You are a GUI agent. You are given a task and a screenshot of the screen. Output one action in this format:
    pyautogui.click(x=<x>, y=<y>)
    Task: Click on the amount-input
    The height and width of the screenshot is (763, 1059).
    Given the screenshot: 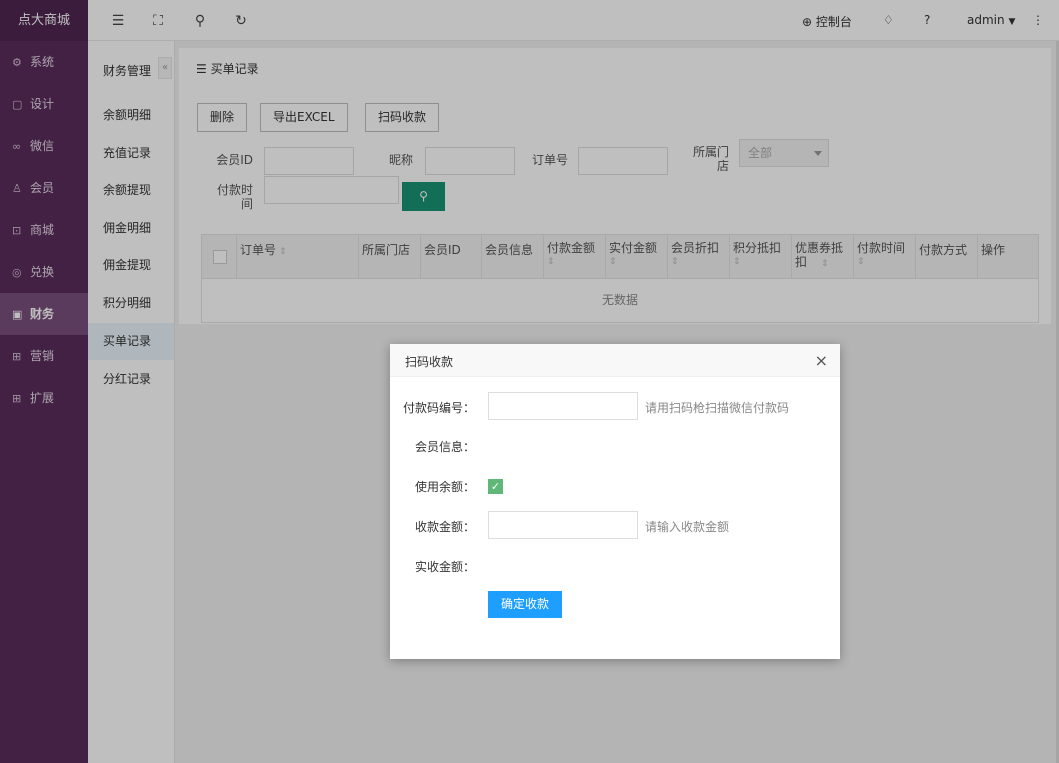 What is the action you would take?
    pyautogui.click(x=563, y=525)
    